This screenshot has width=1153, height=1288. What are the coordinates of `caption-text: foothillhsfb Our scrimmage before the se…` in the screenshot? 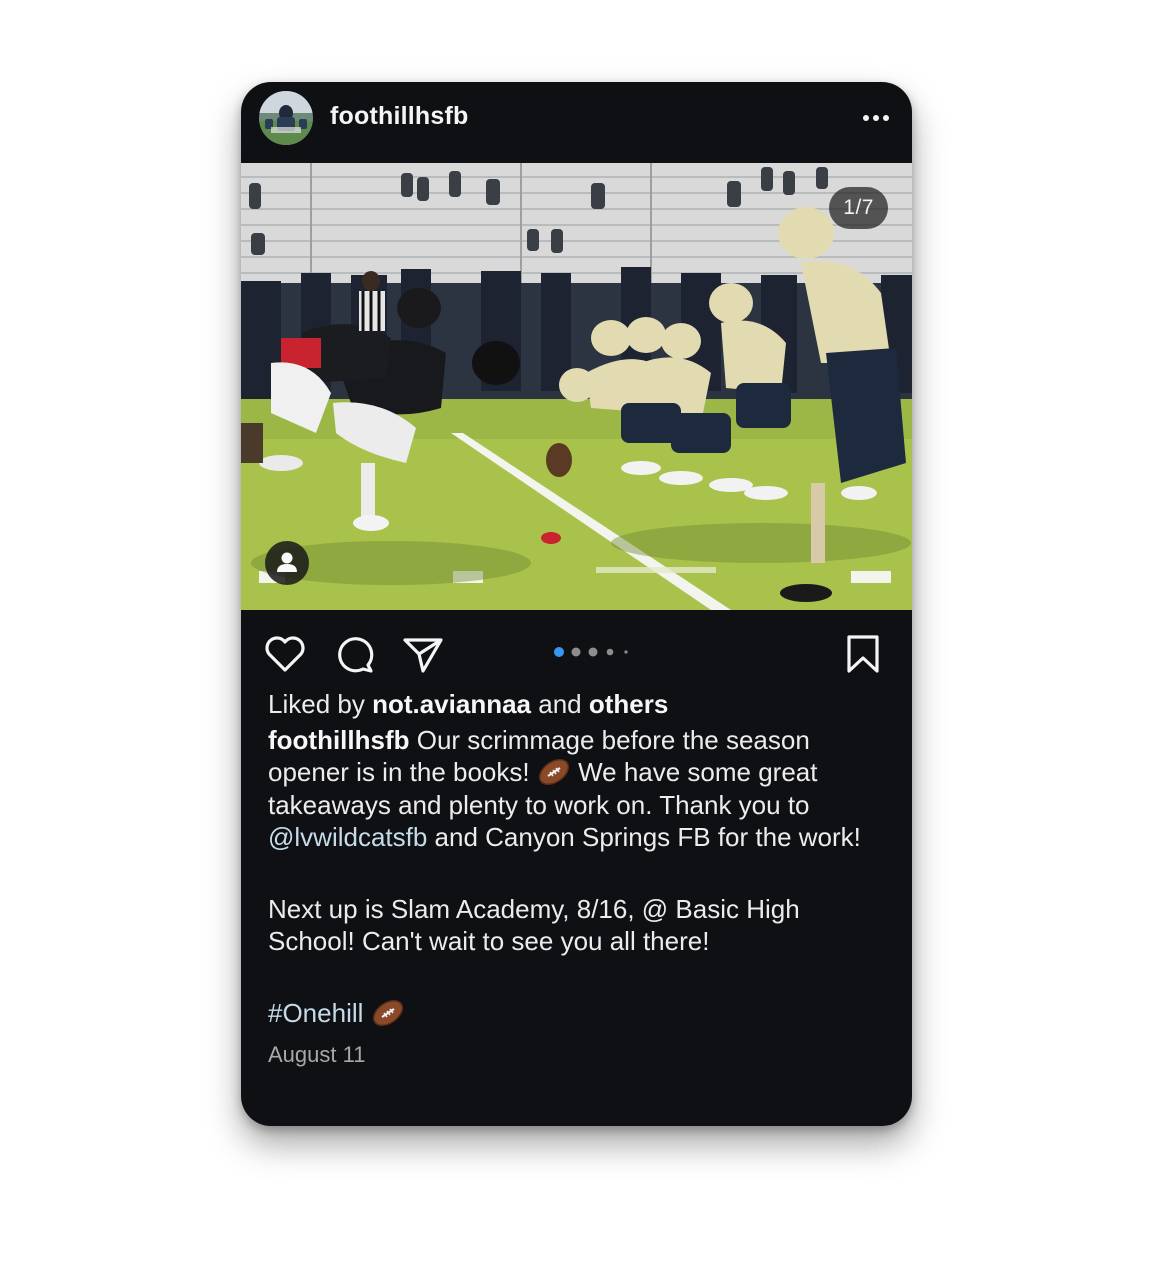 It's located at (578, 789).